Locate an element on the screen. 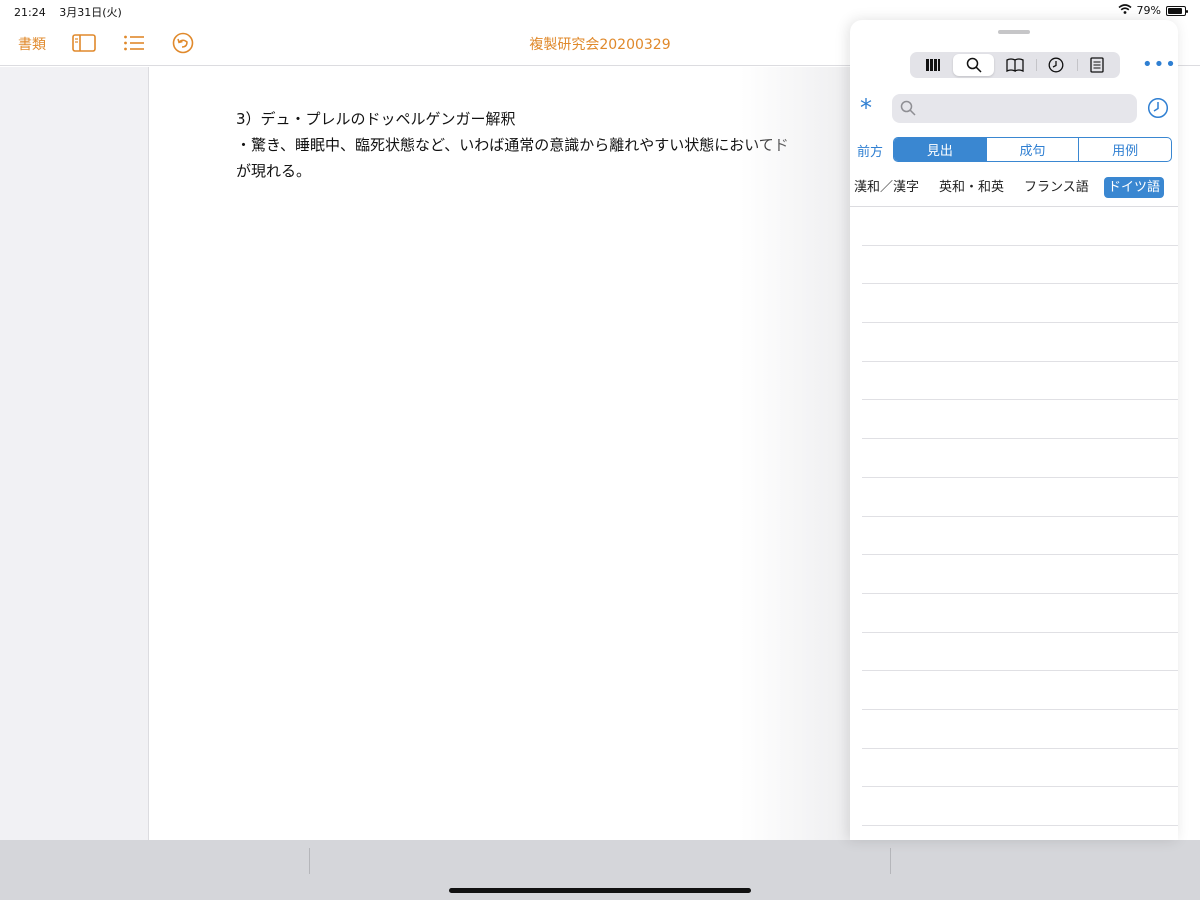  search-mode-selector: 見出 成句 用例 is located at coordinates (1032, 149).